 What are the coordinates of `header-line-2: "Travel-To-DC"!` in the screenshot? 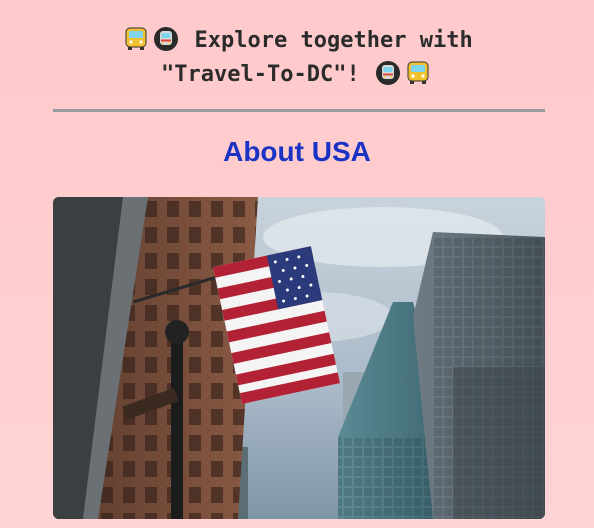 It's located at (297, 75).